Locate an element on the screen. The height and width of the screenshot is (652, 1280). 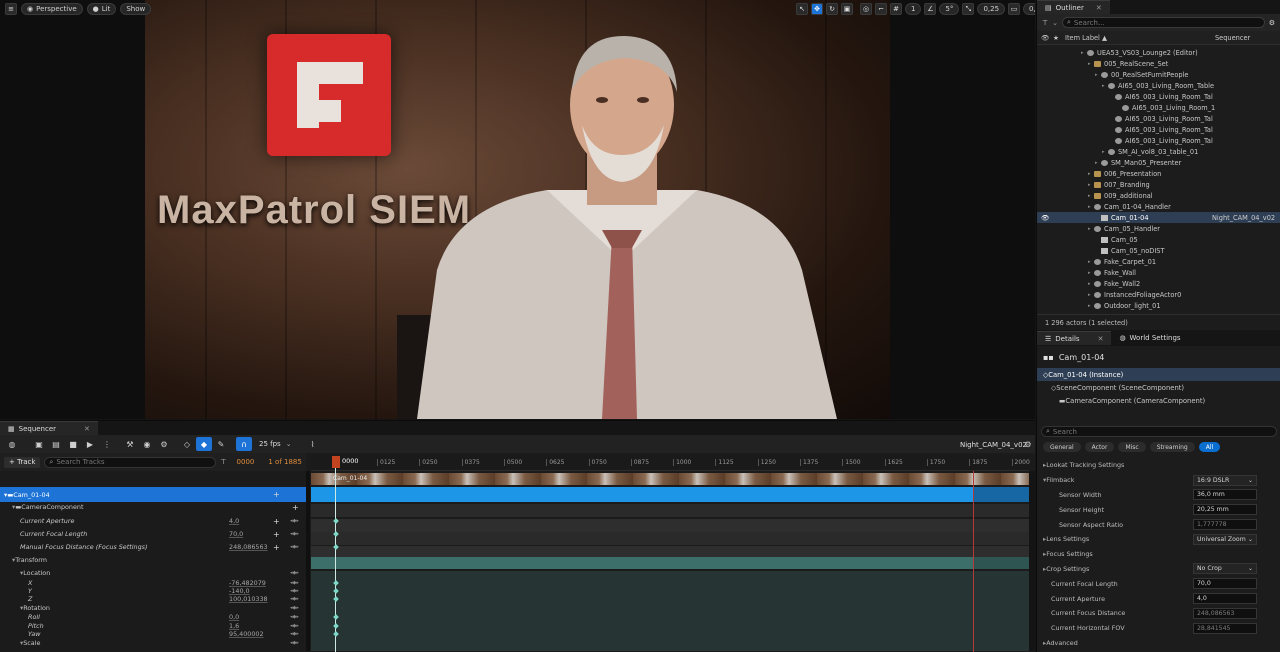
visibility-column-icon: 👁 is located at coordinates (1047, 38).